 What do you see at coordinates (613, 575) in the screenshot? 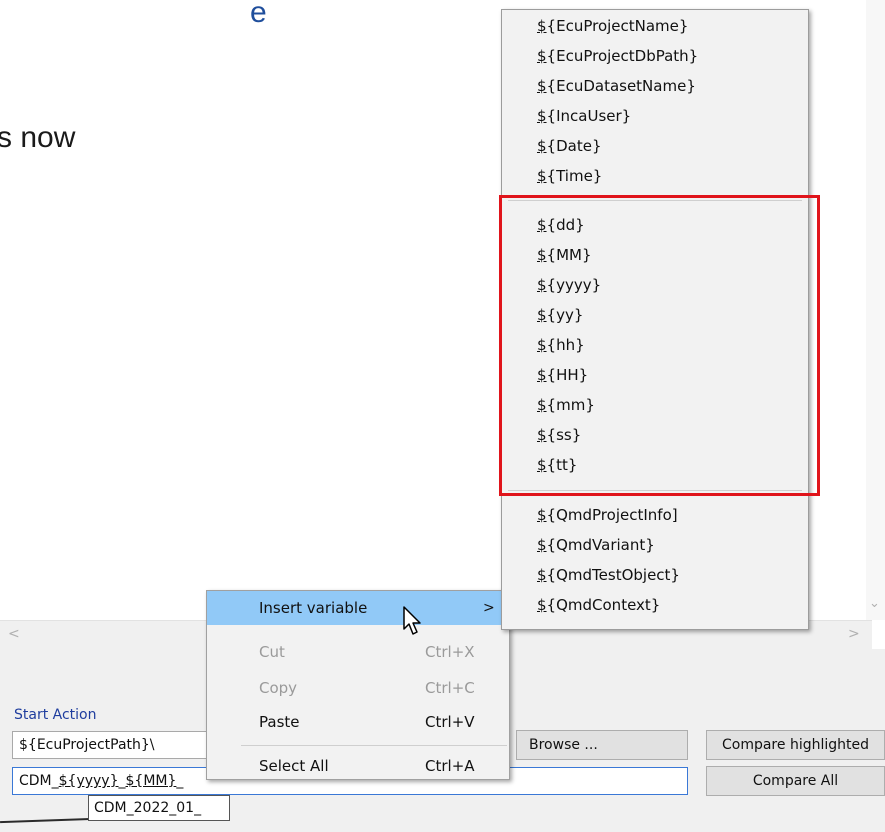
I see `variable-label-rest: {QmdTestObject}` at bounding box center [613, 575].